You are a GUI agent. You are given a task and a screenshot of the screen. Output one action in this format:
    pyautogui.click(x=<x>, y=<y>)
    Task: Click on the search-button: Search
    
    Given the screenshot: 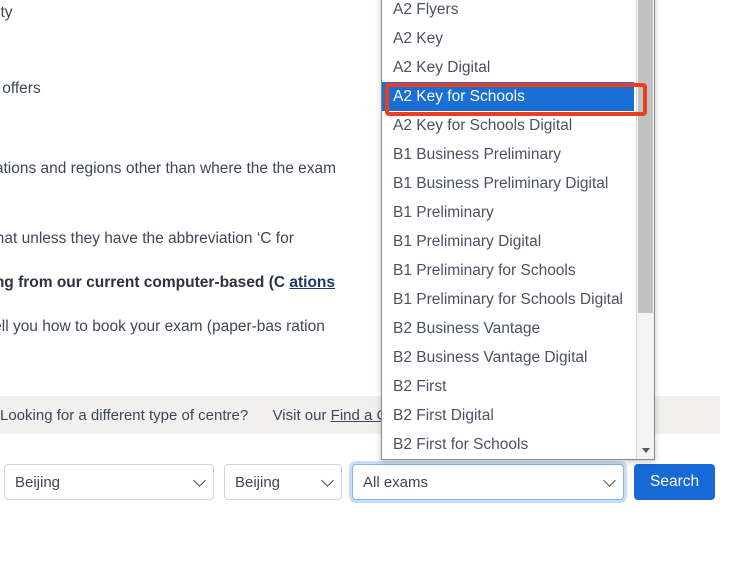 What is the action you would take?
    pyautogui.click(x=675, y=482)
    